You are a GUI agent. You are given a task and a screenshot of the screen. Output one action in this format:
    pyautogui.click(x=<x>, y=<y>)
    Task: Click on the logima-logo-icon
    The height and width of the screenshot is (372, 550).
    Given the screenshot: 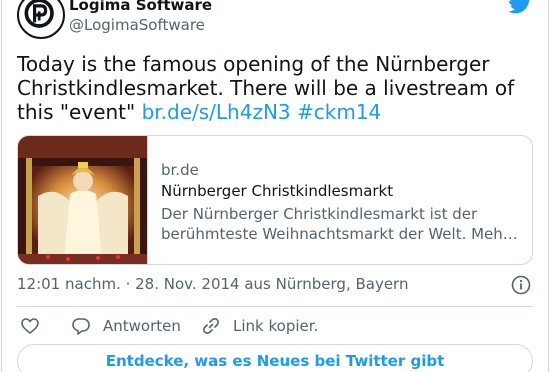 What is the action you would take?
    pyautogui.click(x=39, y=14)
    